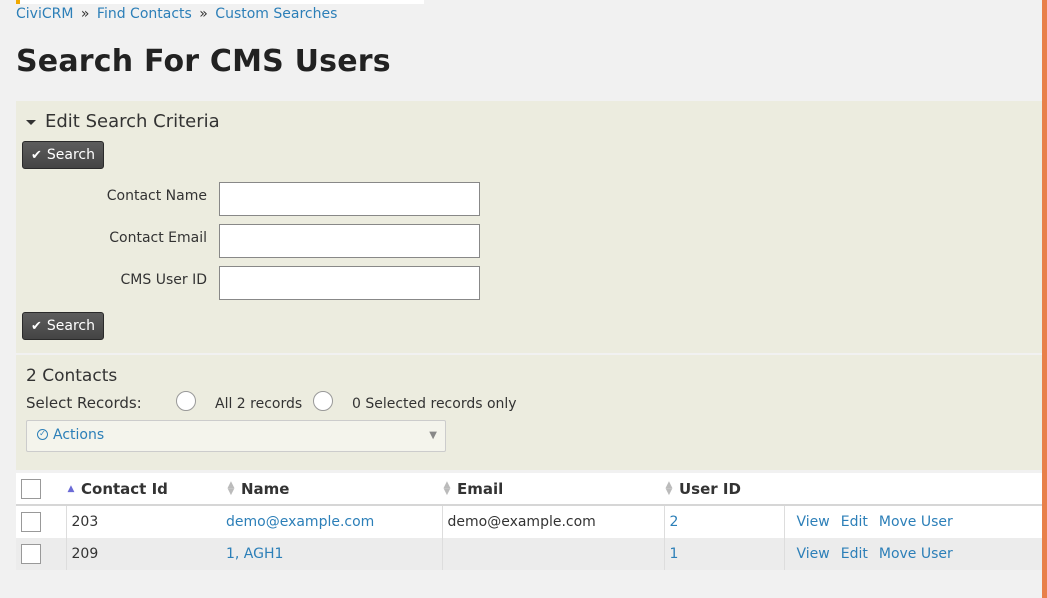 This screenshot has width=1047, height=598. Describe the element at coordinates (300, 522) in the screenshot. I see `contact-name-link: demo@example.com` at that location.